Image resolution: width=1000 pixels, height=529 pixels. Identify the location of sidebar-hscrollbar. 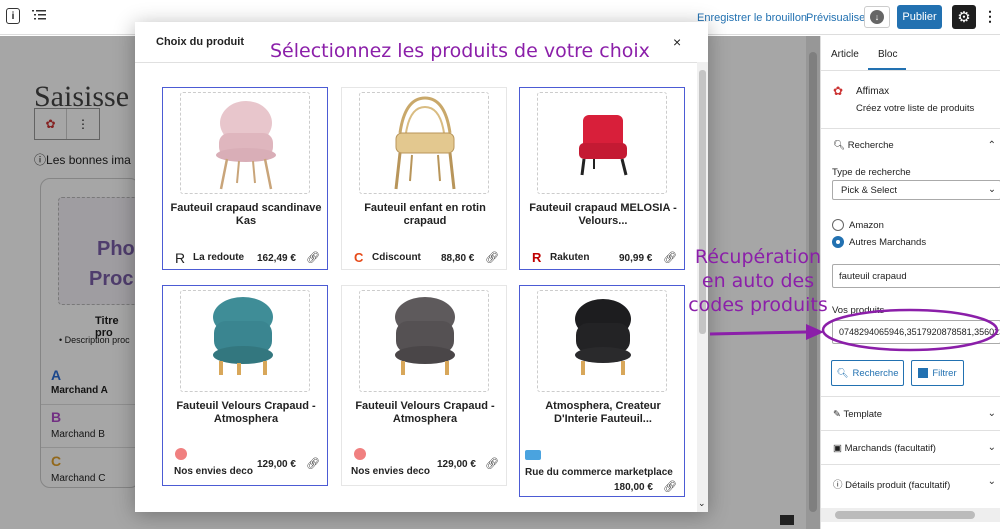
(910, 515).